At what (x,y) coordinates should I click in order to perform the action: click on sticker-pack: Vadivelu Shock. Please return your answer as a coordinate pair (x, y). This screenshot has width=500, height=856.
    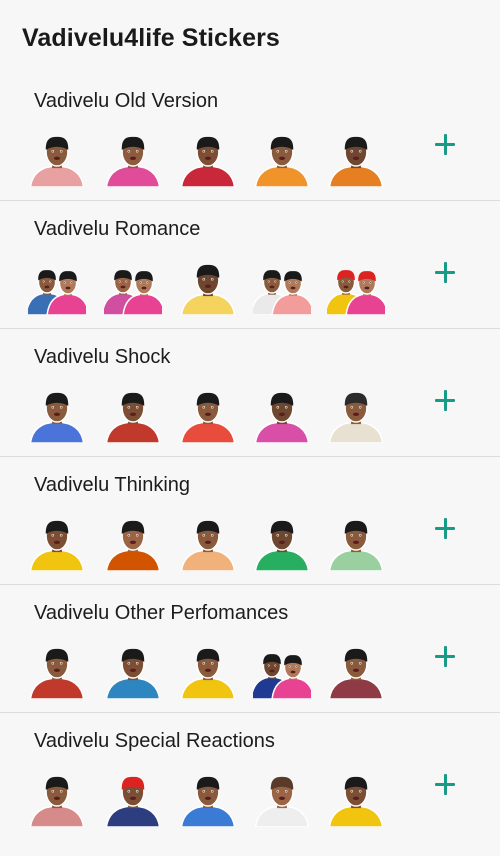
    Looking at the image, I should click on (250, 393).